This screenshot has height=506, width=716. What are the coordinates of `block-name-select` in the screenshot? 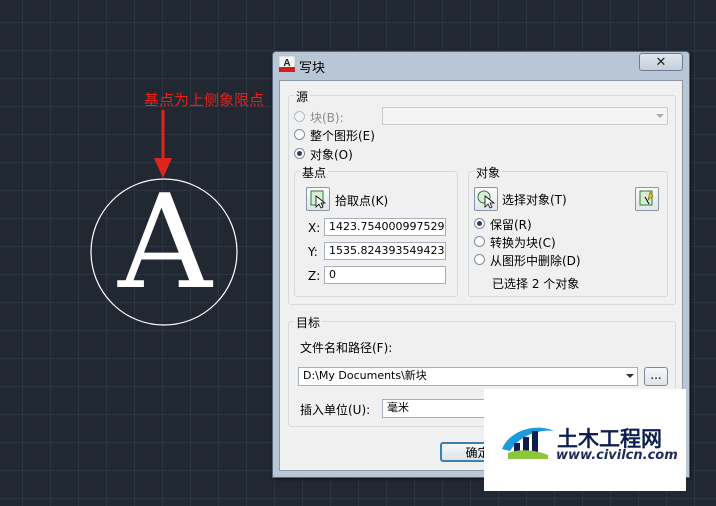 It's located at (525, 116).